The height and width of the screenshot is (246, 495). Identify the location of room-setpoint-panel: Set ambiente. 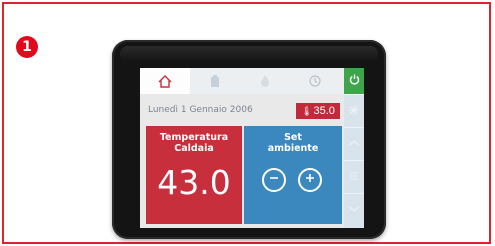
(293, 175).